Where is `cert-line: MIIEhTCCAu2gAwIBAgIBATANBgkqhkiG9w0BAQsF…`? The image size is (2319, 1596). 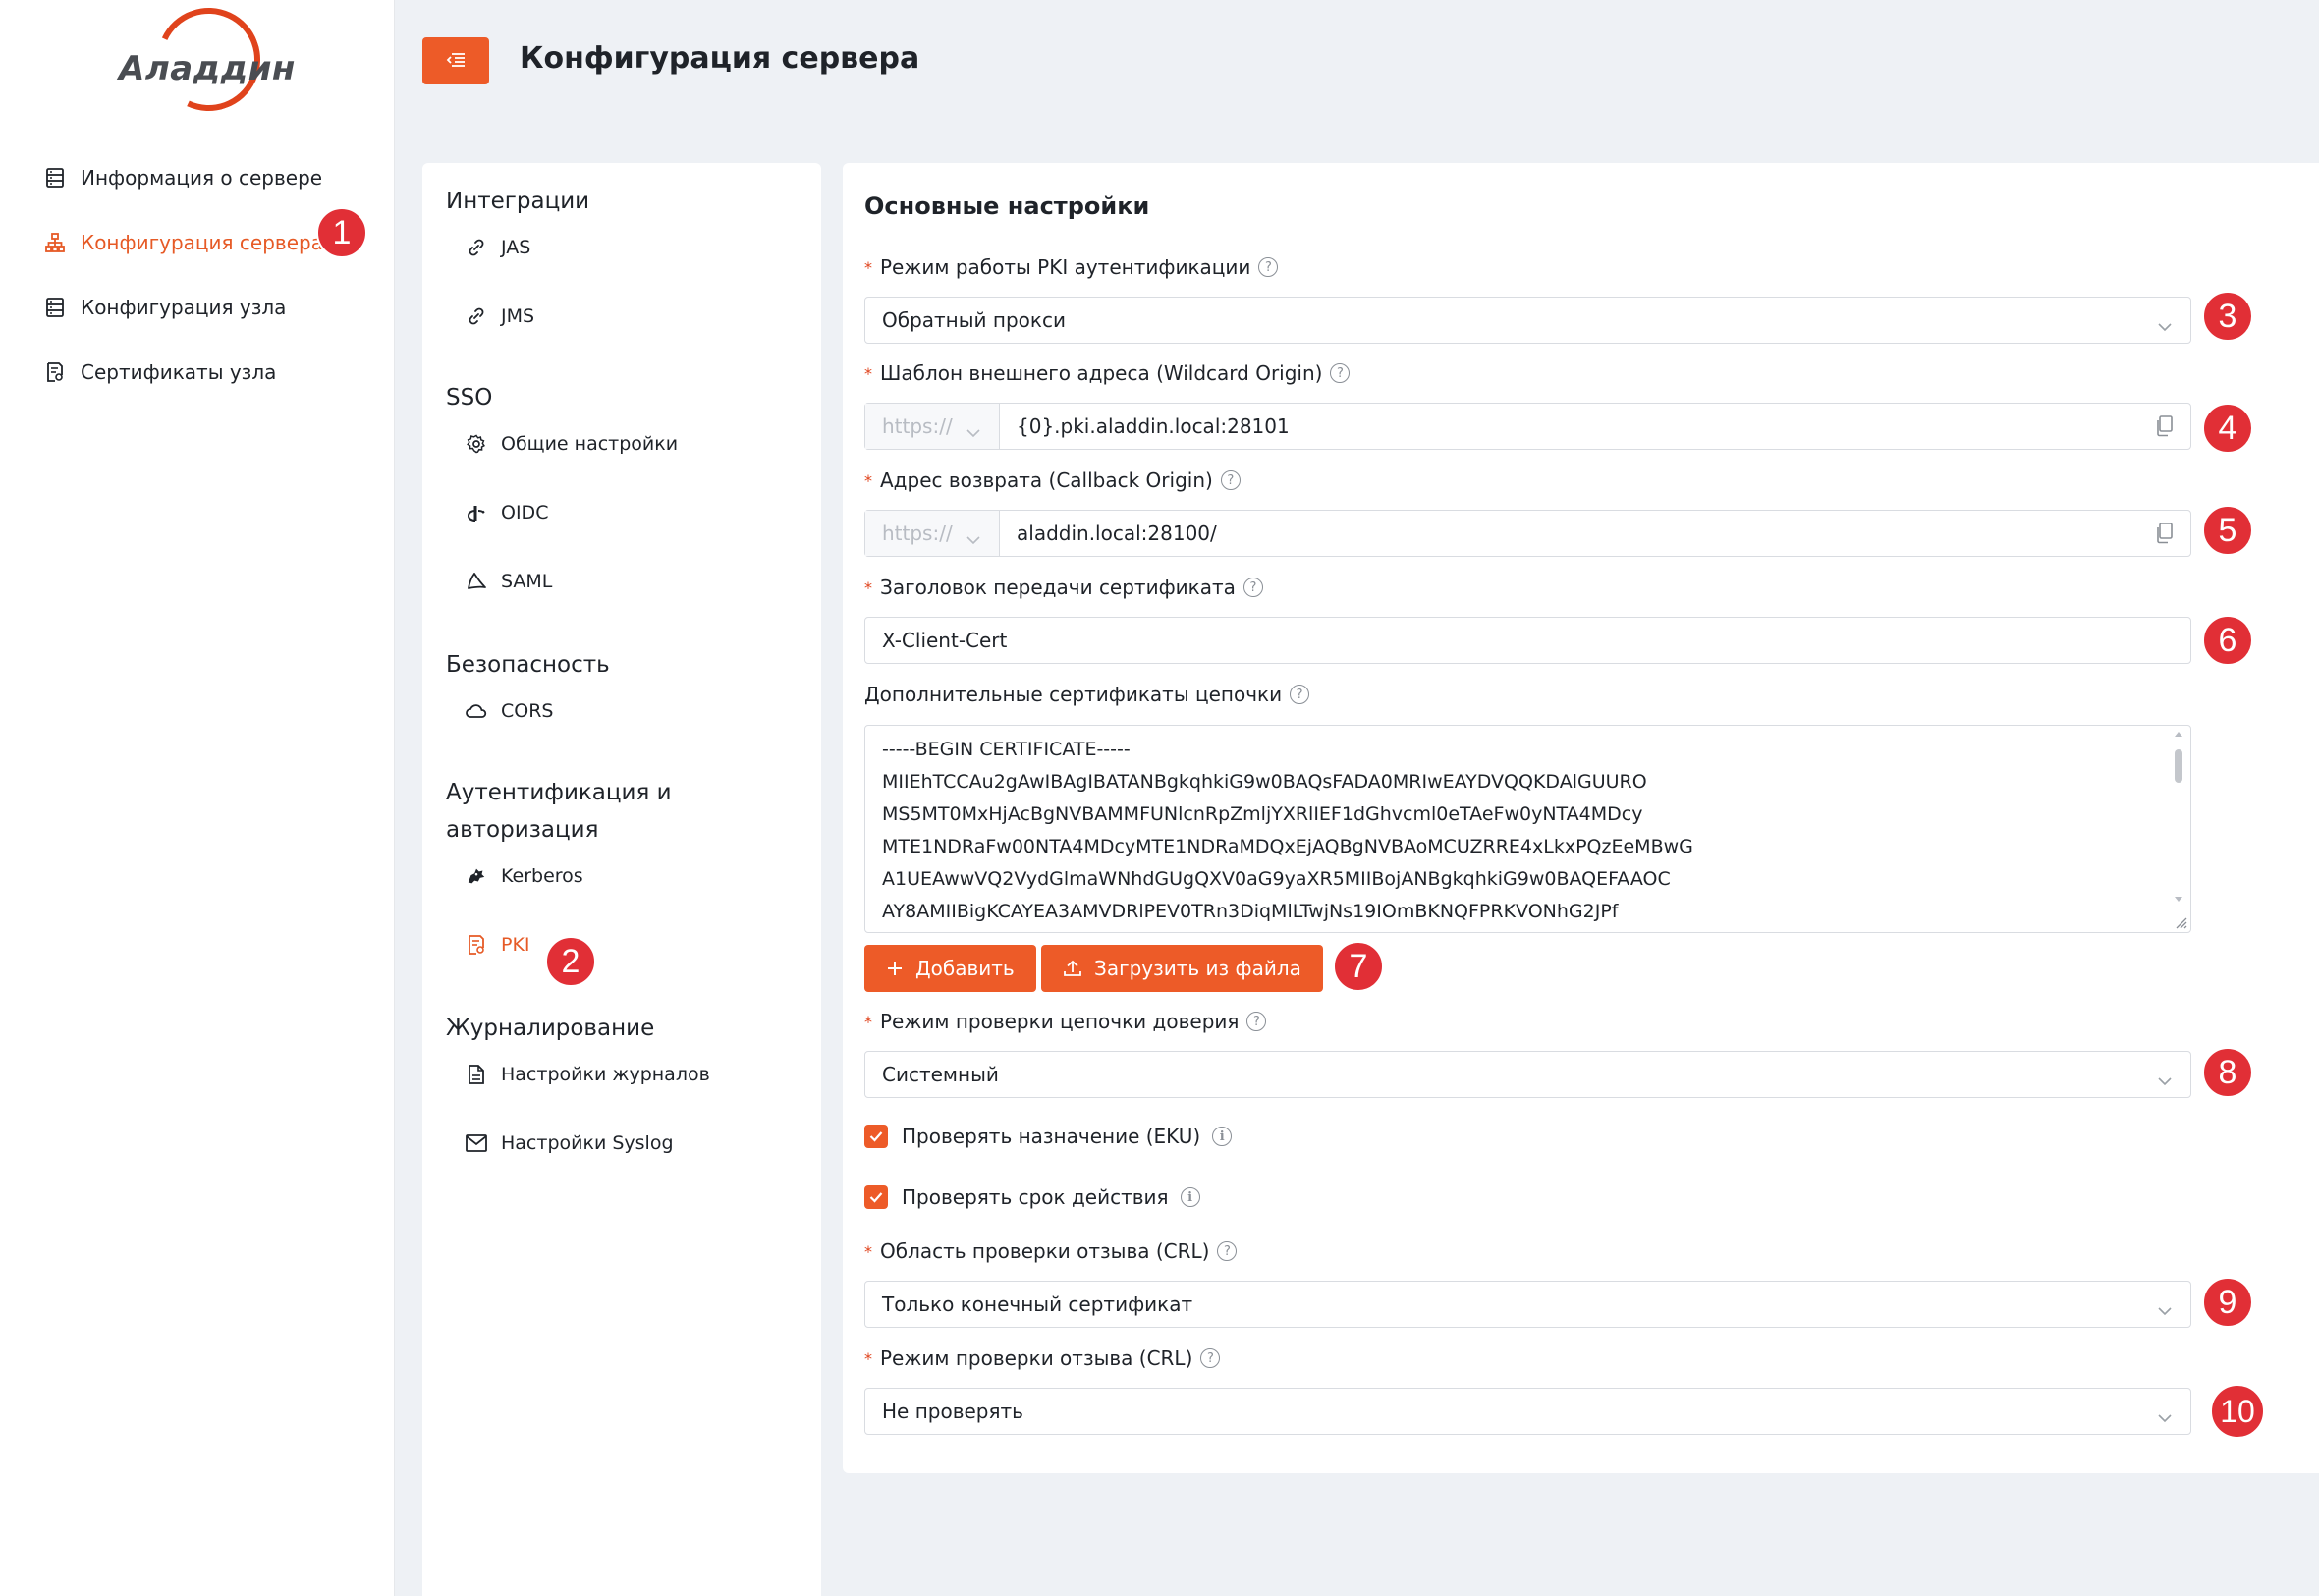 cert-line: MIIEhTCCAu2gAwIBAgIBATANBgkqhkiG9w0BAQsF… is located at coordinates (1264, 782).